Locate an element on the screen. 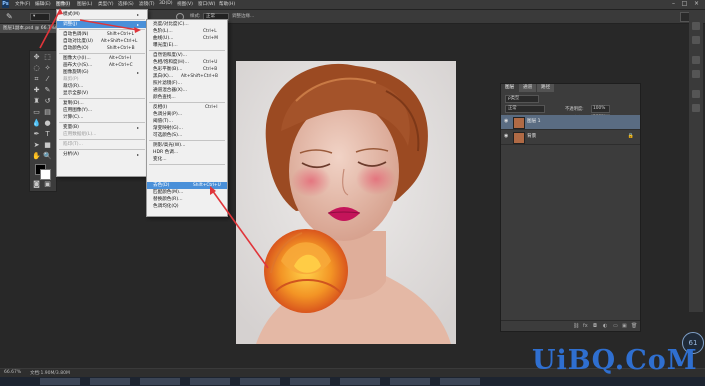 This screenshot has height=386, width=705. mask-icon: ◘ is located at coordinates (595, 326).